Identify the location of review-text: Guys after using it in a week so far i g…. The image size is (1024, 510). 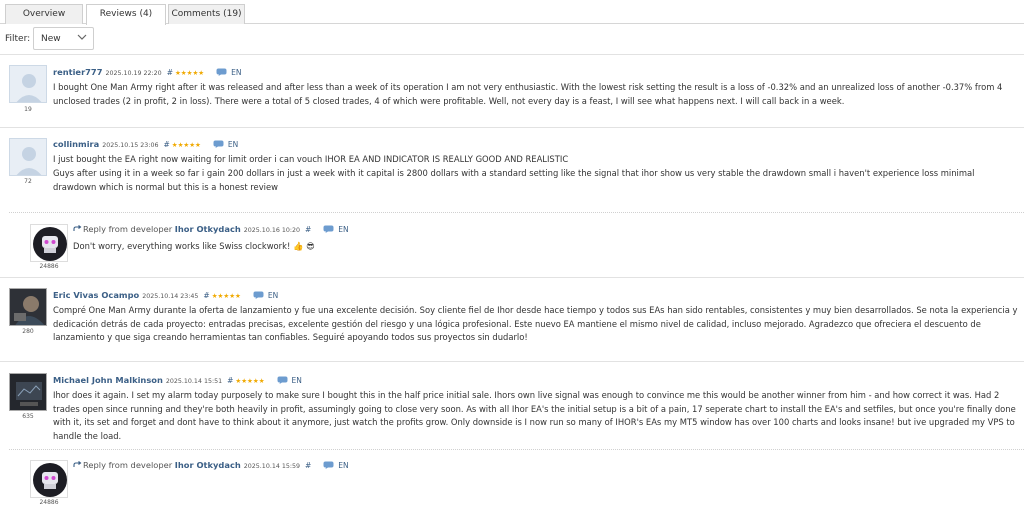
(514, 180).